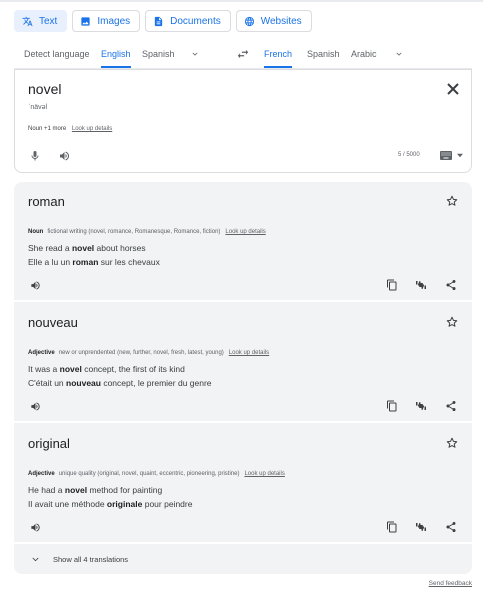  Describe the element at coordinates (38, 107) in the screenshot. I see `source-phonetic: ˈnävəl` at that location.